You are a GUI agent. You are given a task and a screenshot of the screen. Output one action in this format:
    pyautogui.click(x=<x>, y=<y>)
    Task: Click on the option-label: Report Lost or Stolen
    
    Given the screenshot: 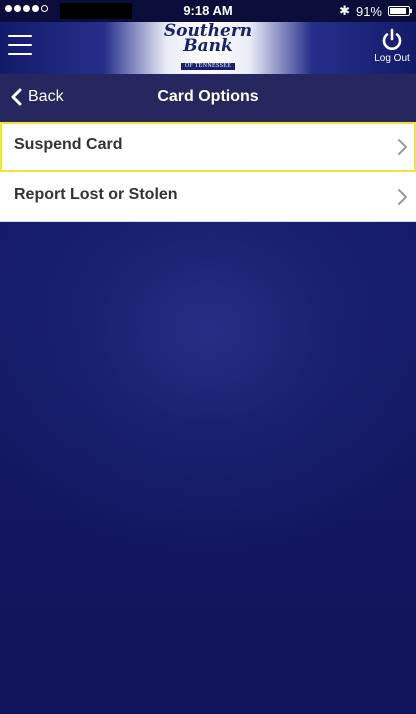 What is the action you would take?
    pyautogui.click(x=96, y=194)
    